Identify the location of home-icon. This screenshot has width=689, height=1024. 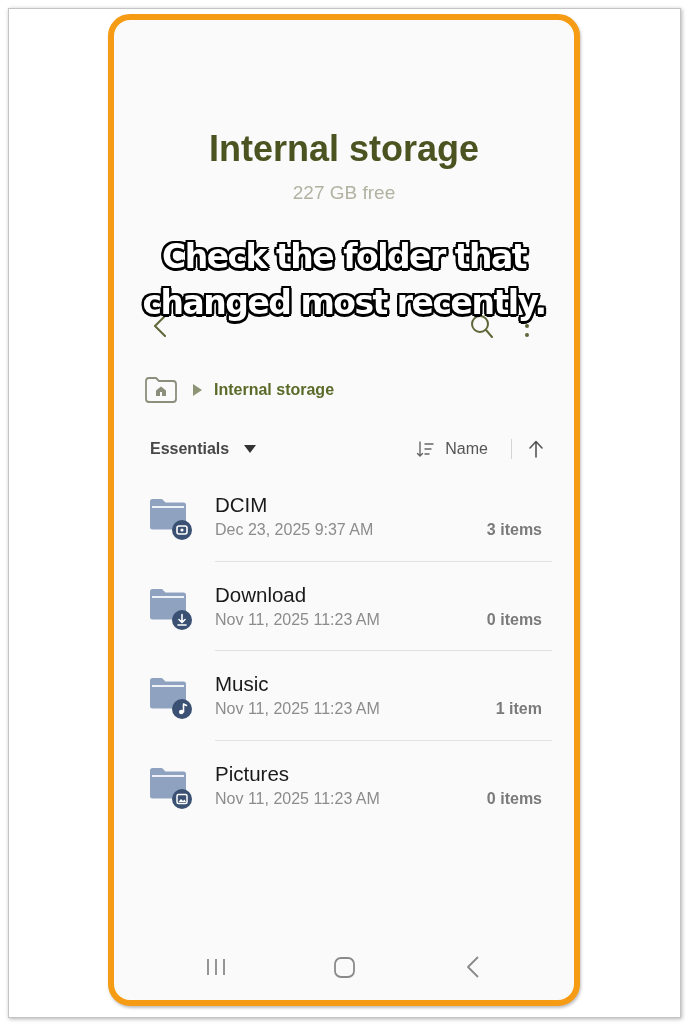
(344, 967).